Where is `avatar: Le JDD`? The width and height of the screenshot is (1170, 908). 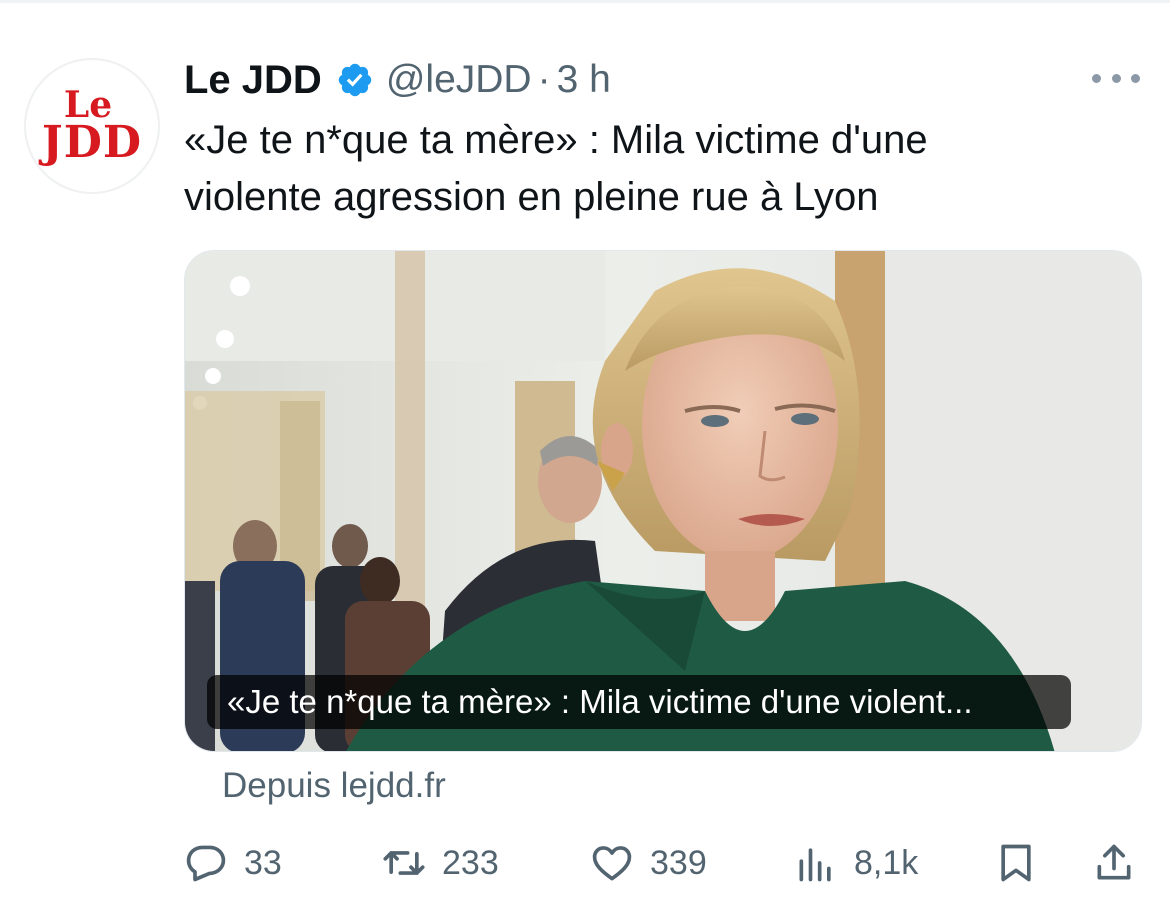
avatar: Le JDD is located at coordinates (92, 126).